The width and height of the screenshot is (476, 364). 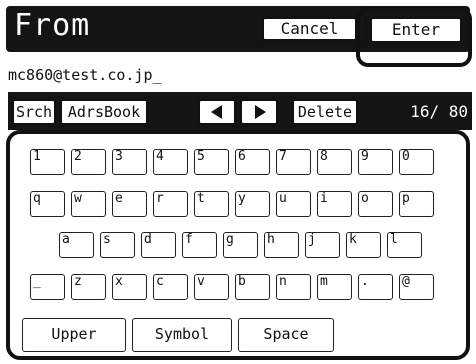 What do you see at coordinates (286, 335) in the screenshot?
I see `space-button: Space` at bounding box center [286, 335].